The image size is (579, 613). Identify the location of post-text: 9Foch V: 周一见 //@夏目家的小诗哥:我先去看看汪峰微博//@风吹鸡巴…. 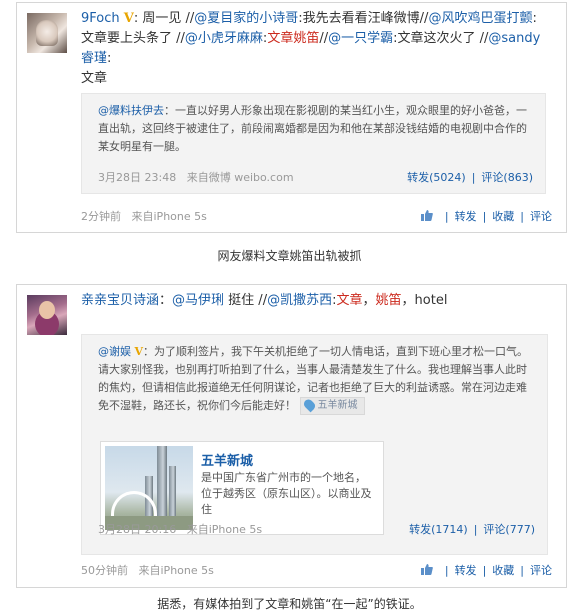
(316, 49).